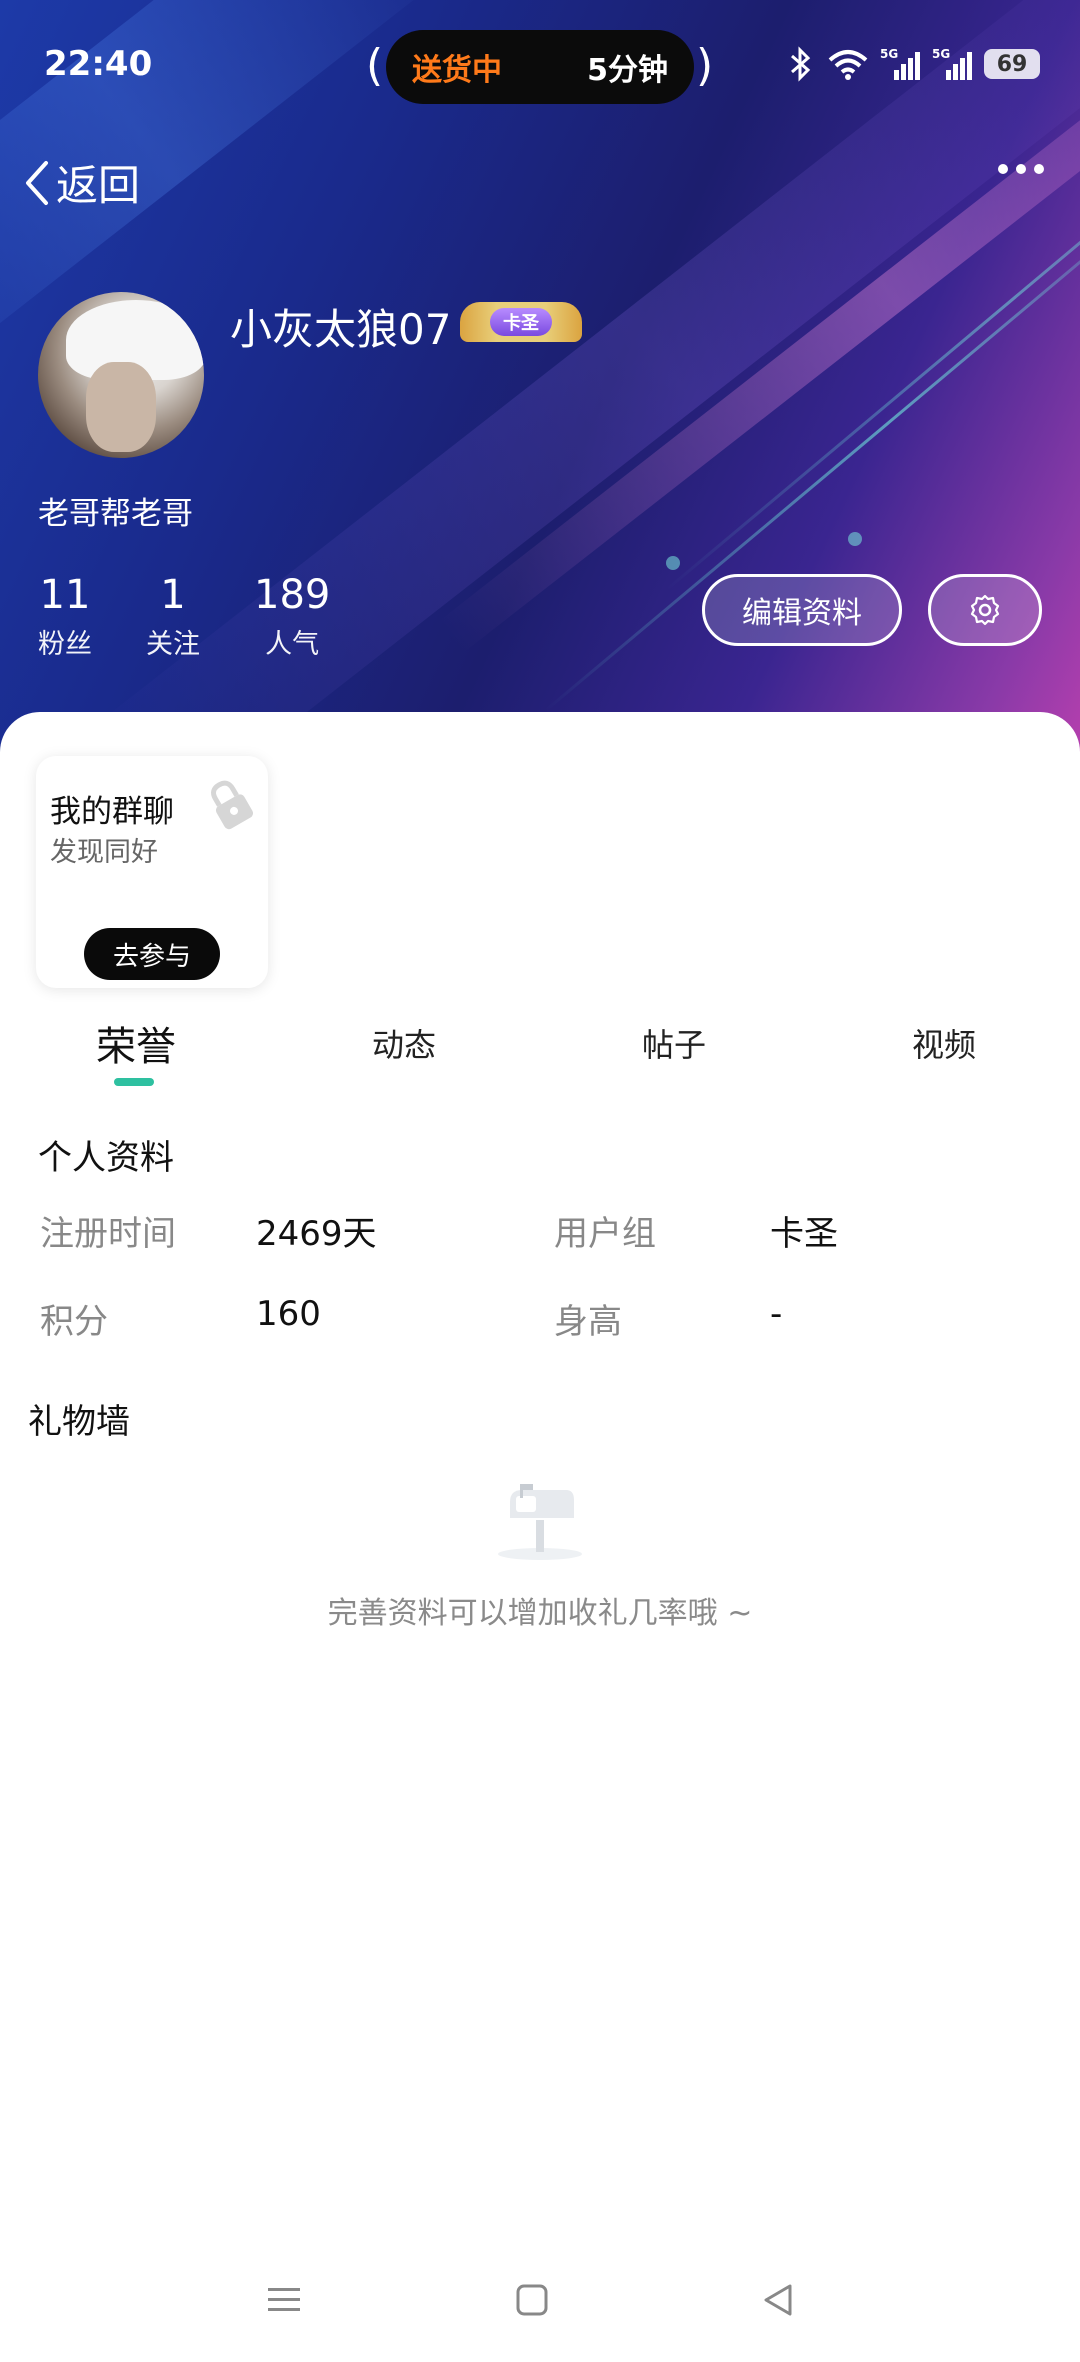 Image resolution: width=1080 pixels, height=2362 pixels. I want to click on delivery-status: 送货中, so click(457, 70).